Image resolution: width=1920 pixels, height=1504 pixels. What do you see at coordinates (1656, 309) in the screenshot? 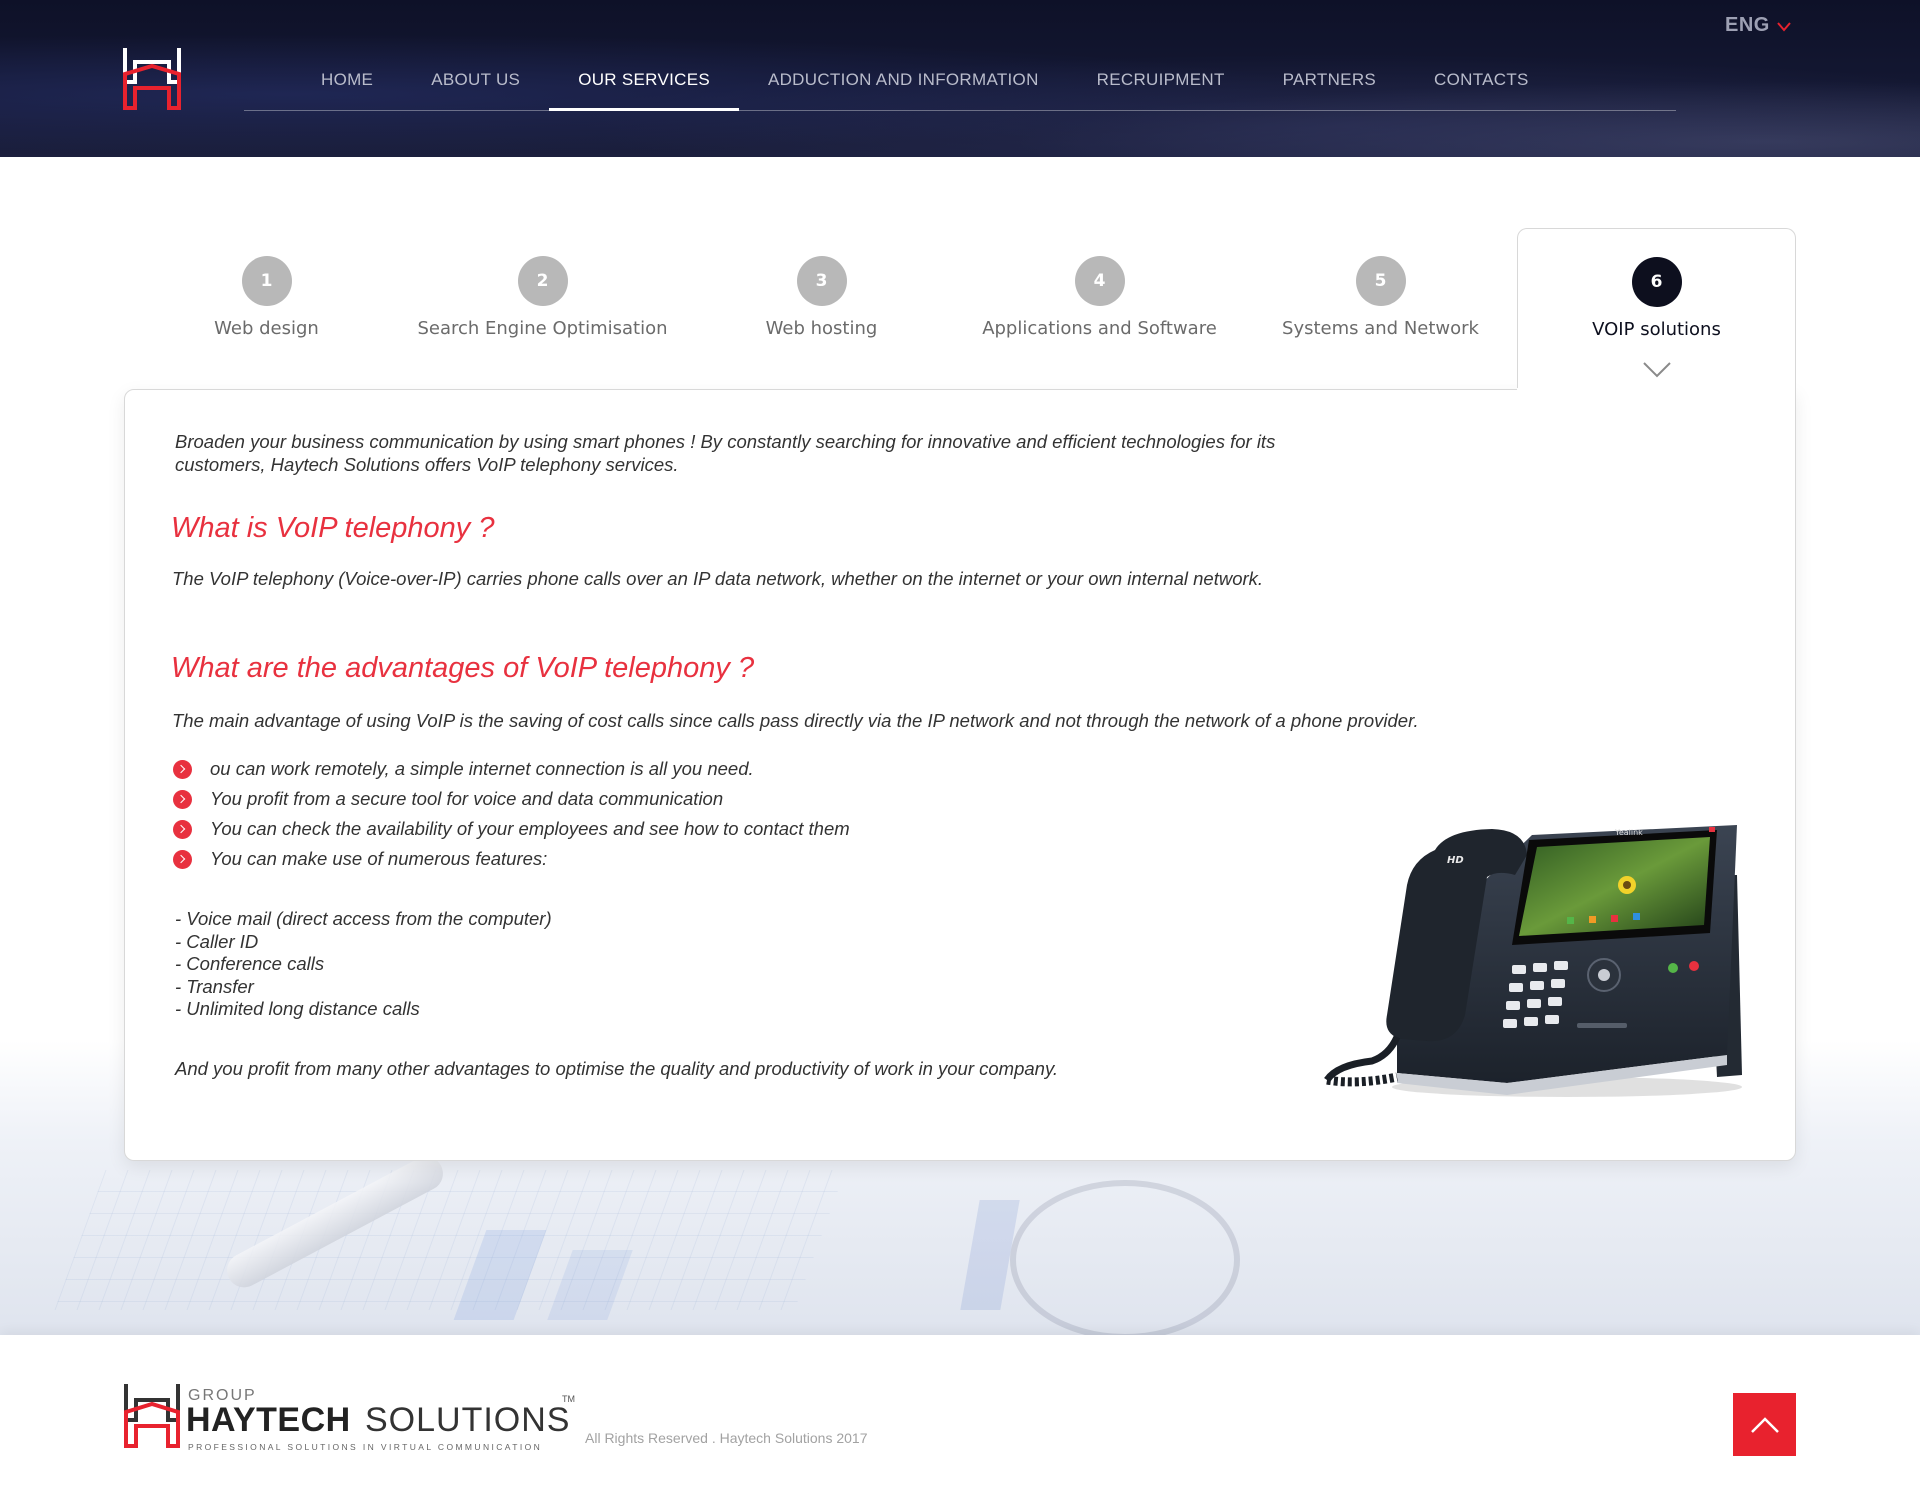
I see `tab-voip-solutions: 6 VOIP solutions` at bounding box center [1656, 309].